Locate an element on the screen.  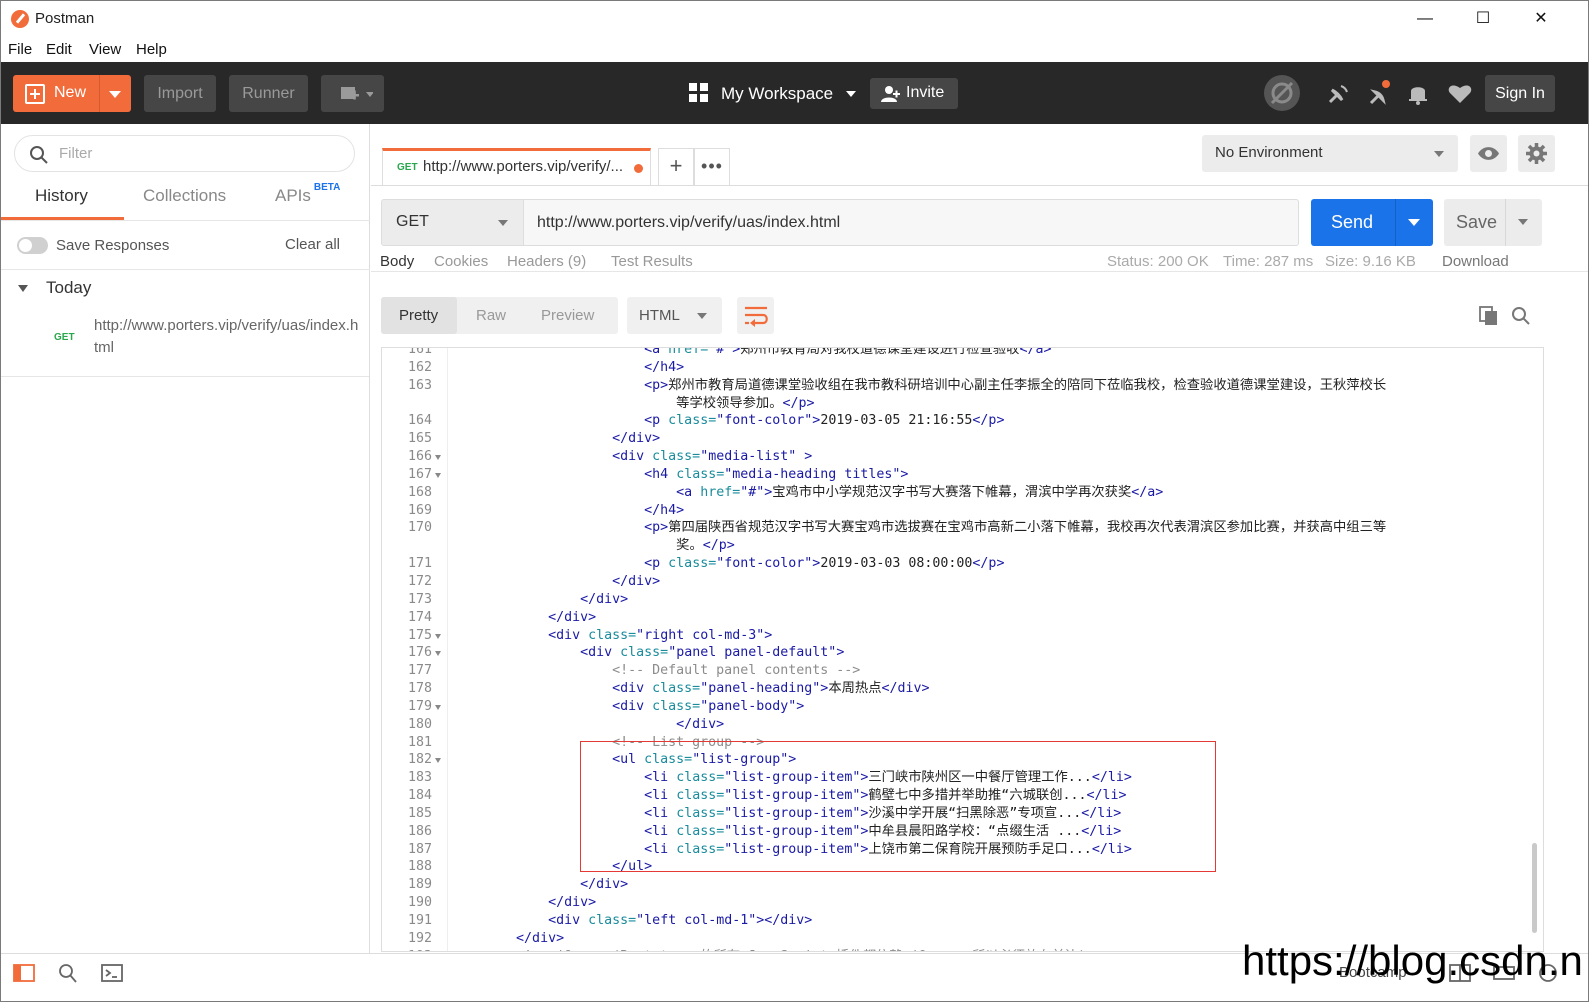
add-tab-button: + is located at coordinates (676, 166).